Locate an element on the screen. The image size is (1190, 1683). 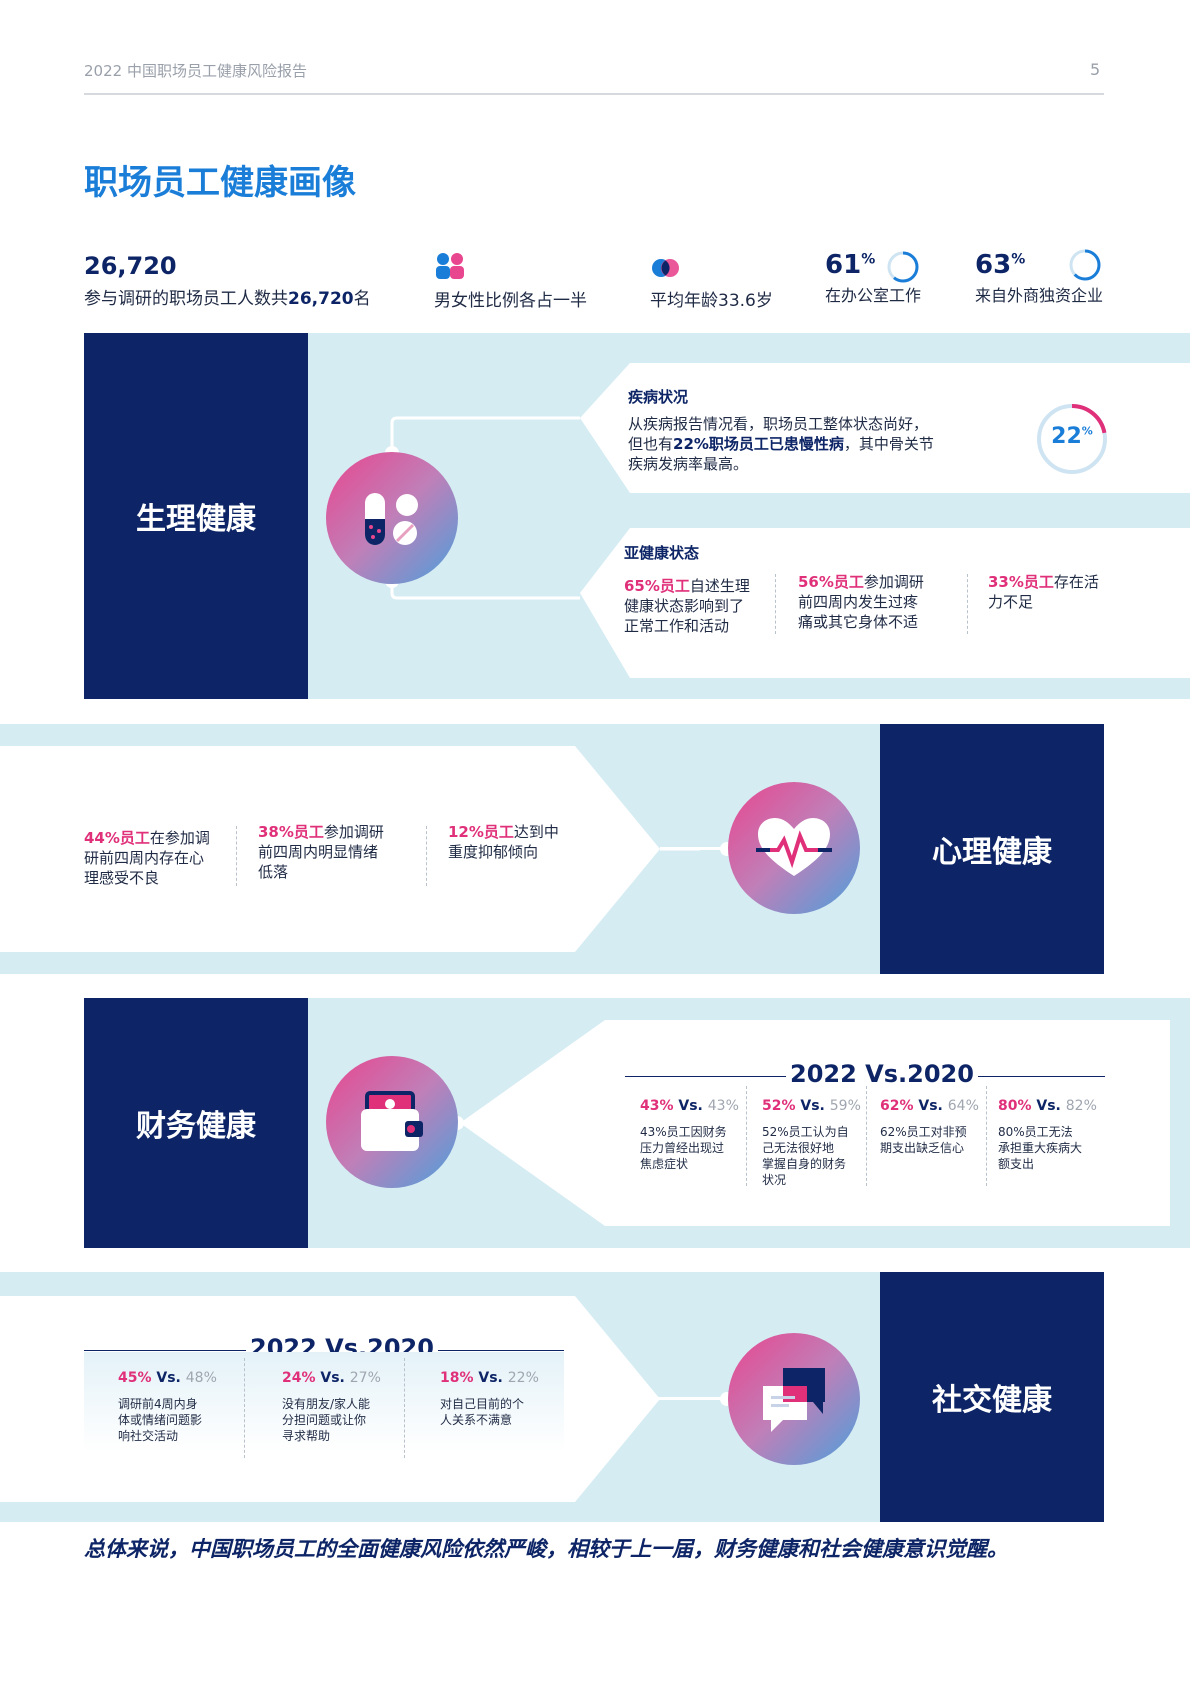
chronic-ring-value: 22% is located at coordinates (1072, 436).